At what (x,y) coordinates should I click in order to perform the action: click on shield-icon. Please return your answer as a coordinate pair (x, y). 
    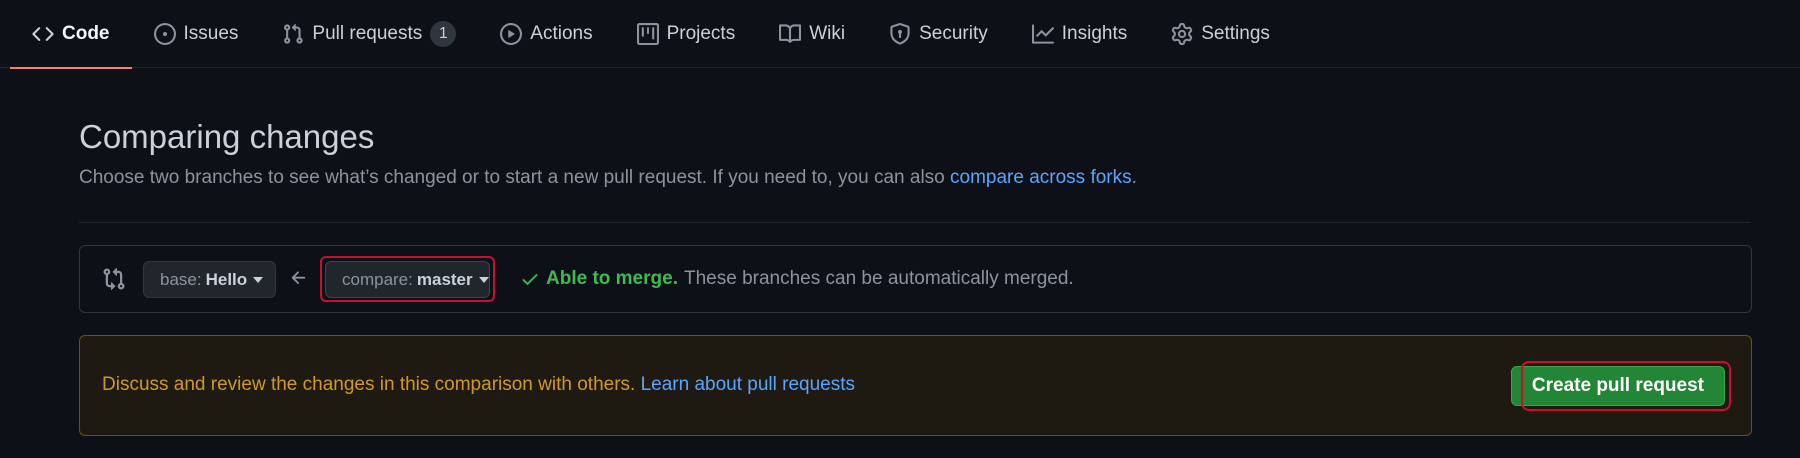
    Looking at the image, I should click on (900, 34).